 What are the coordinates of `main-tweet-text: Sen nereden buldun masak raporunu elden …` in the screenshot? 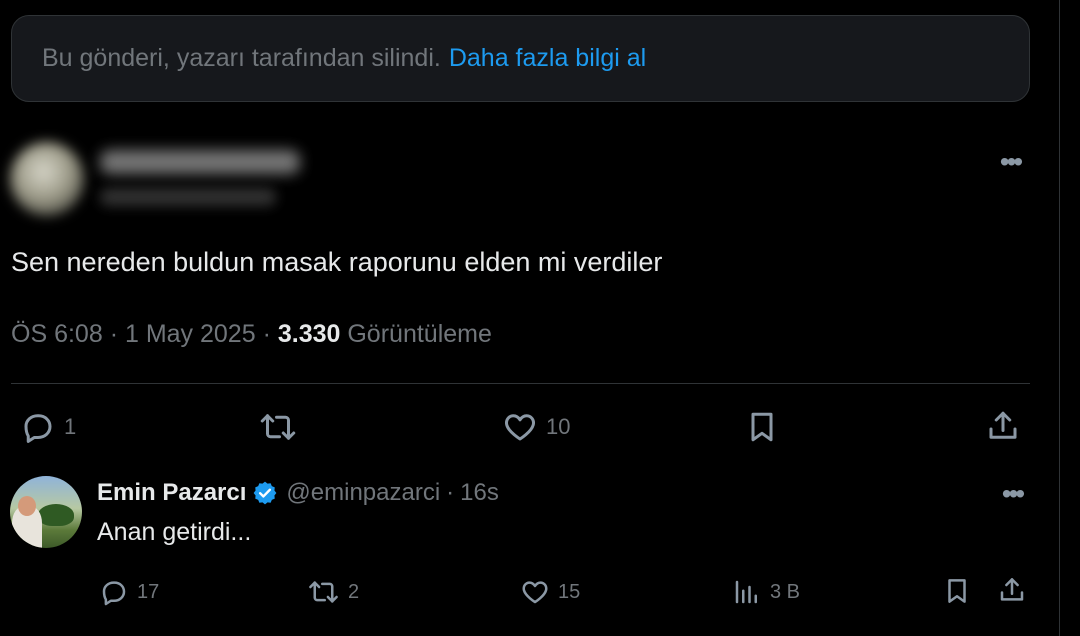 It's located at (337, 262).